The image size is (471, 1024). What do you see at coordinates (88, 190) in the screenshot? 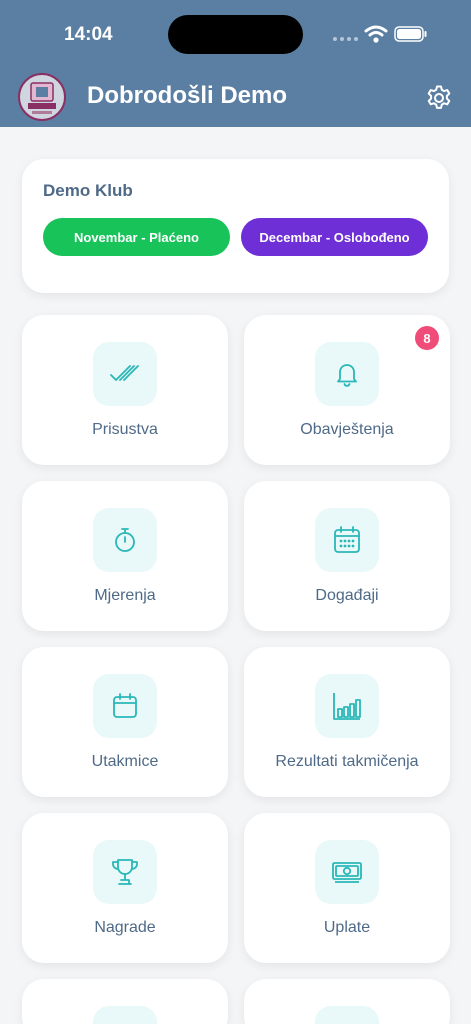
I see `club-name: Demo Klub` at bounding box center [88, 190].